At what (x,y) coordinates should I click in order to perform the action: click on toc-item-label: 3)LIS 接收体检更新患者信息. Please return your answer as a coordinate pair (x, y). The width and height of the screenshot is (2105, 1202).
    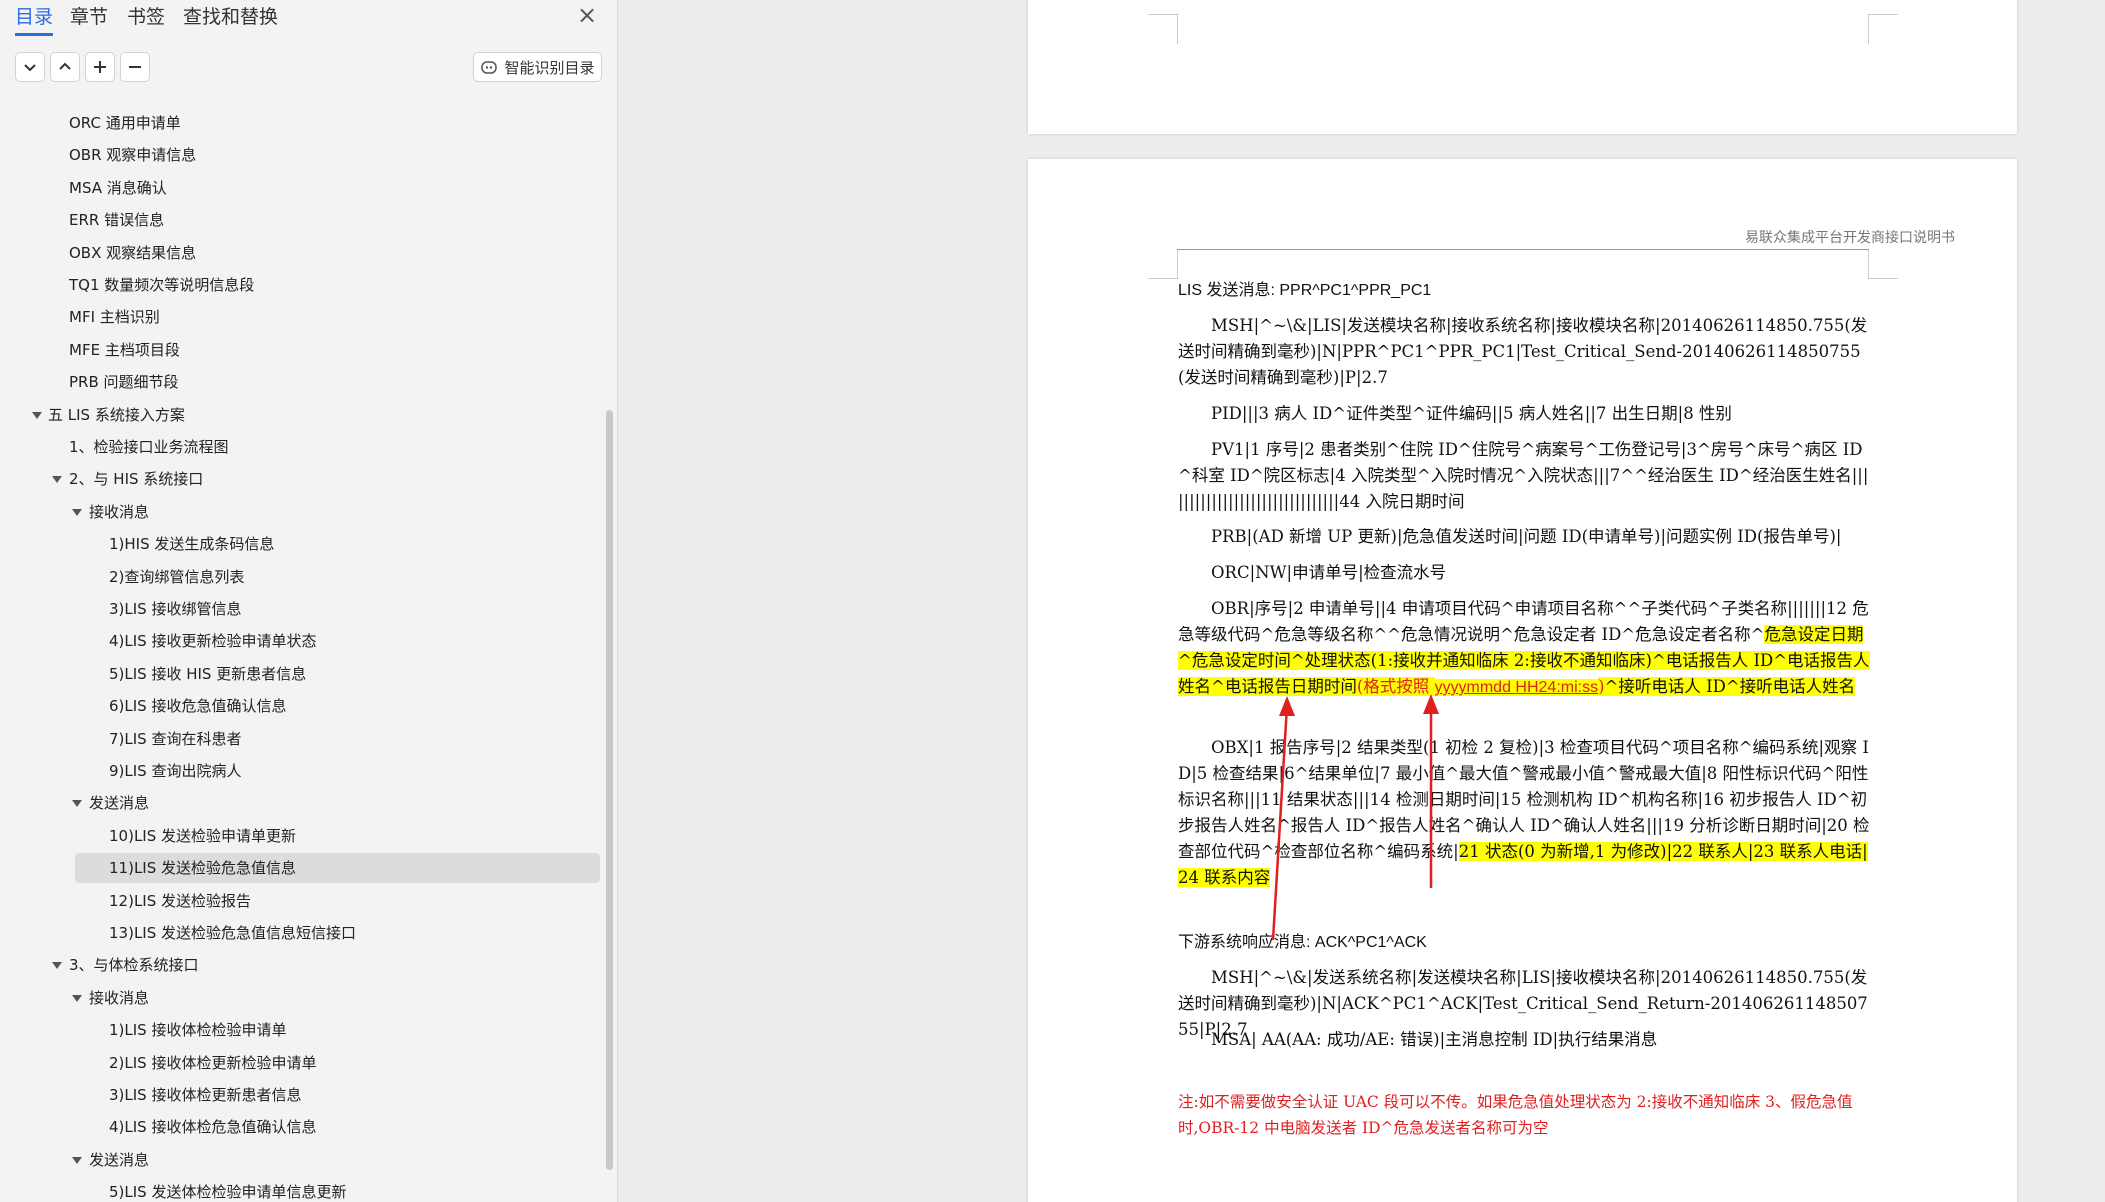
    Looking at the image, I should click on (205, 1095).